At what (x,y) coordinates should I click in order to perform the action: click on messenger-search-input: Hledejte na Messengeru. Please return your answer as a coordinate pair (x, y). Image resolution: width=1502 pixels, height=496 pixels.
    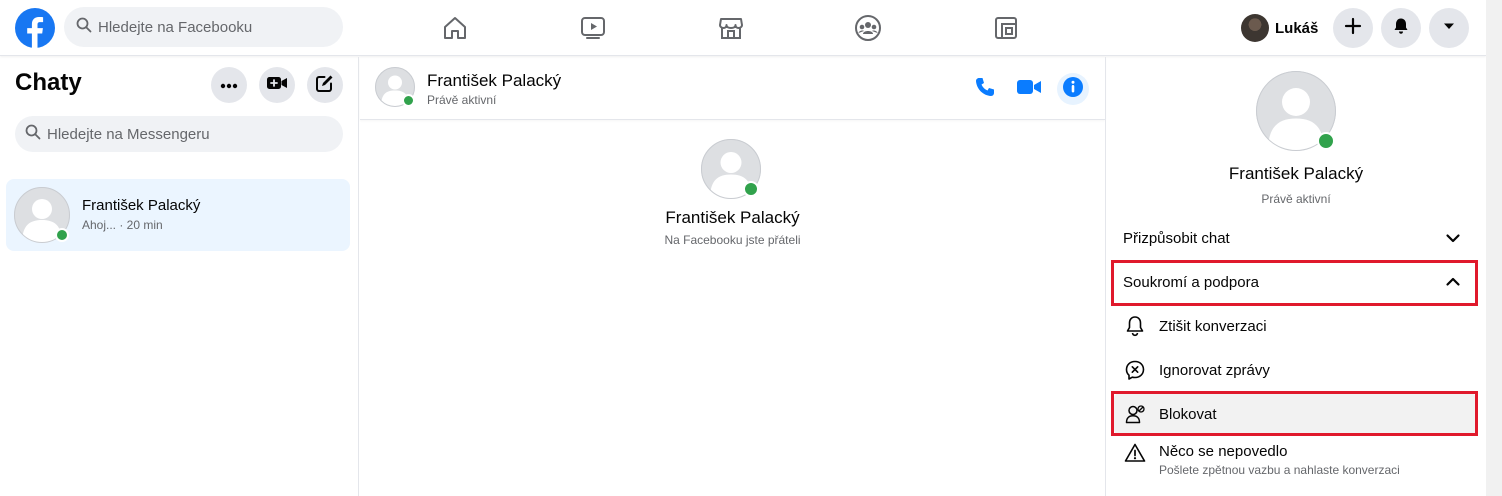
    Looking at the image, I should click on (179, 134).